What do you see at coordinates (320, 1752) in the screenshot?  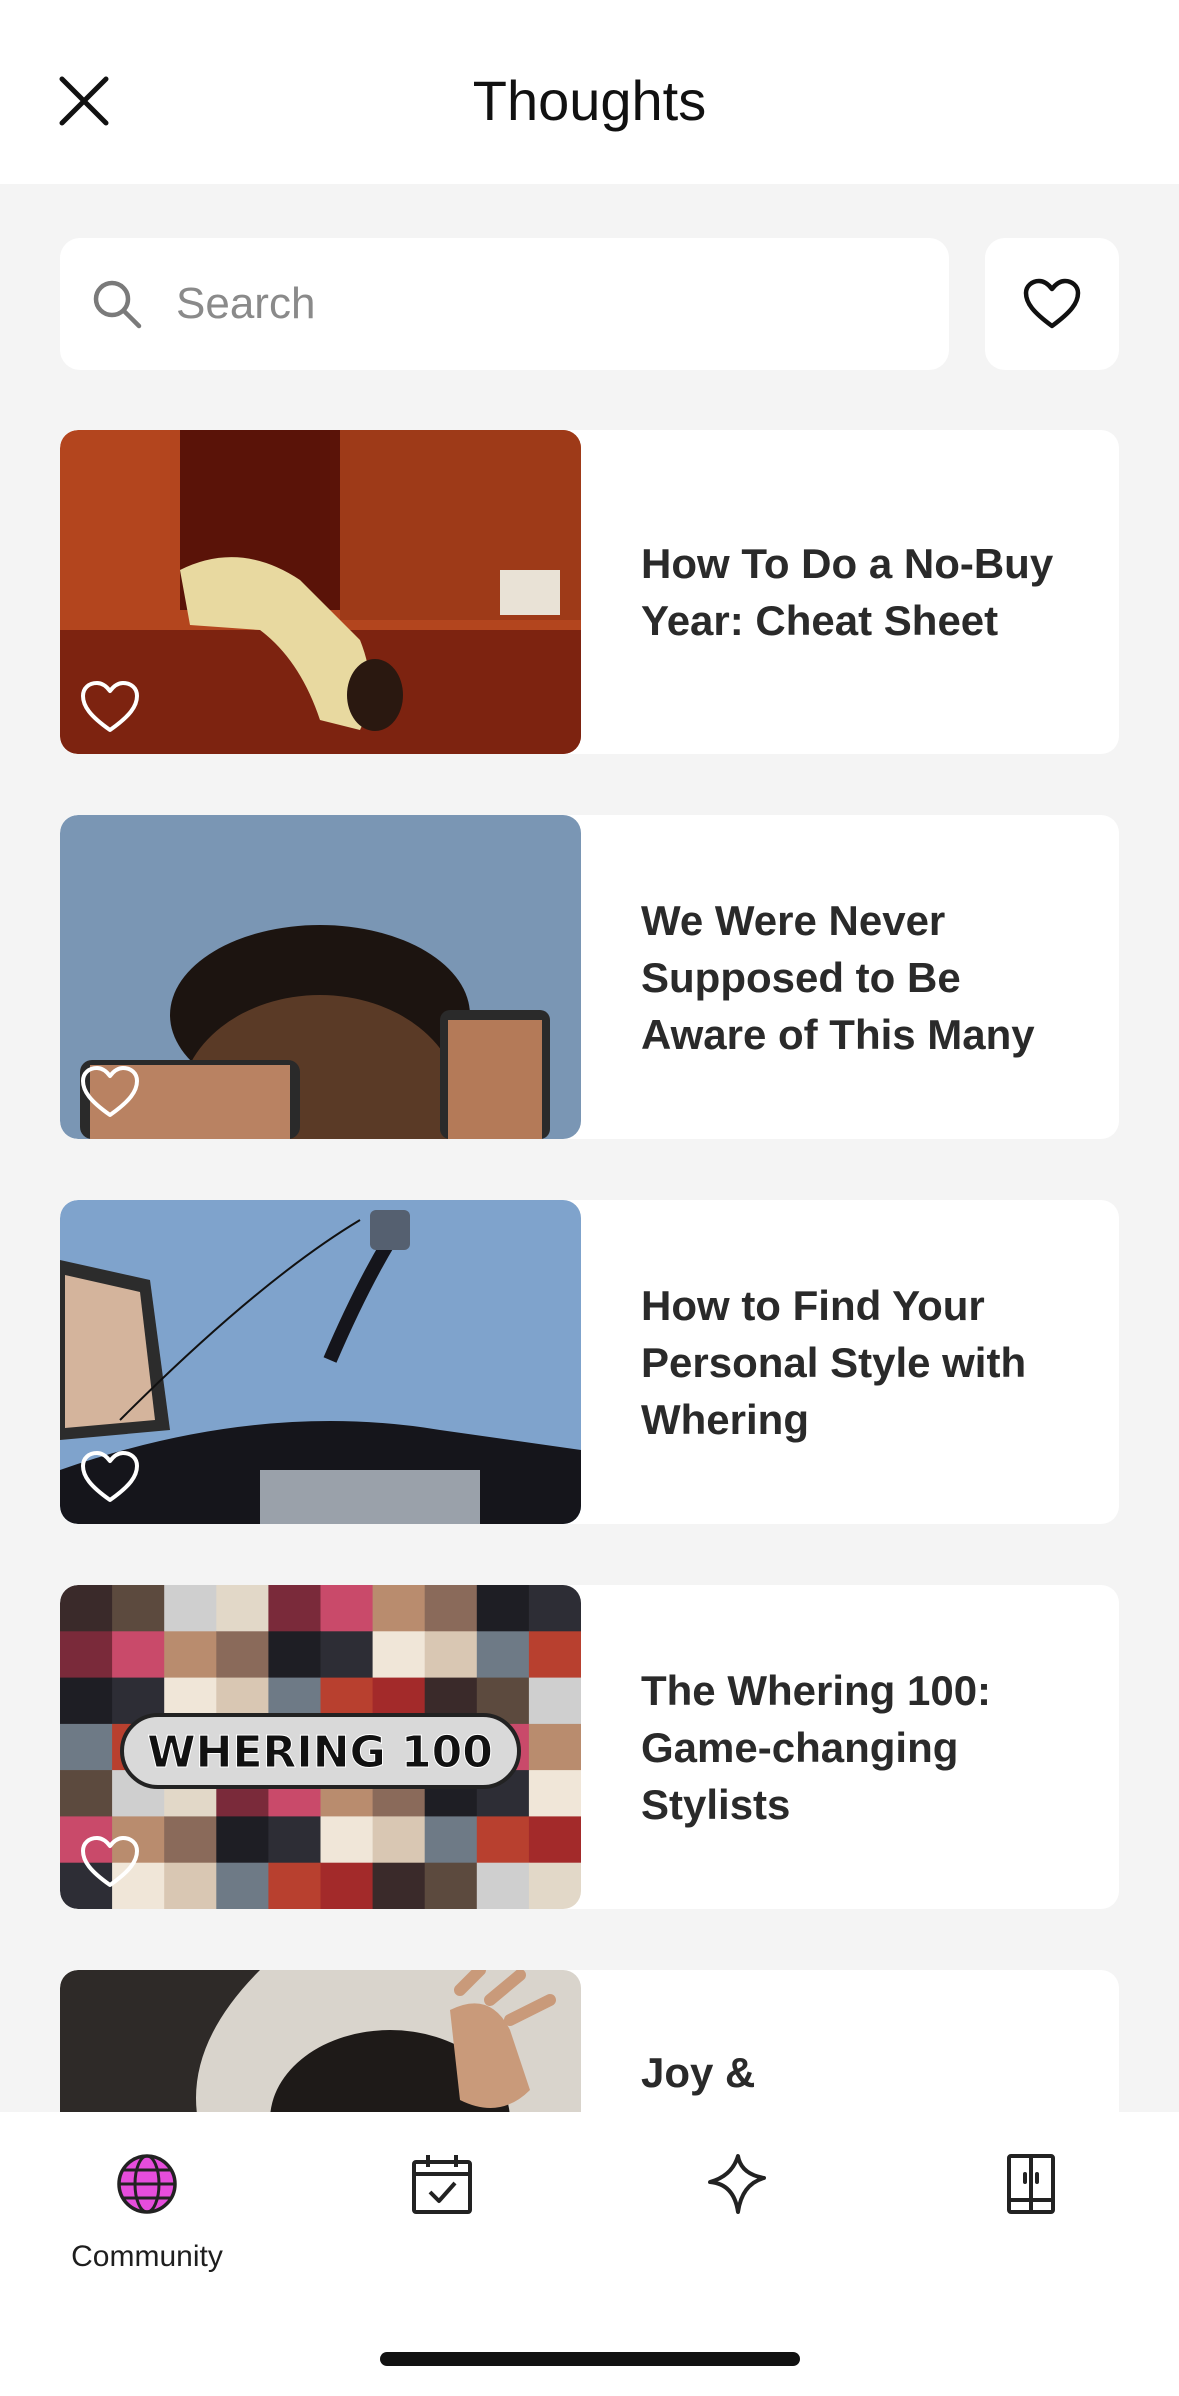 I see `thumbnail-overlay-text: WHERING 100` at bounding box center [320, 1752].